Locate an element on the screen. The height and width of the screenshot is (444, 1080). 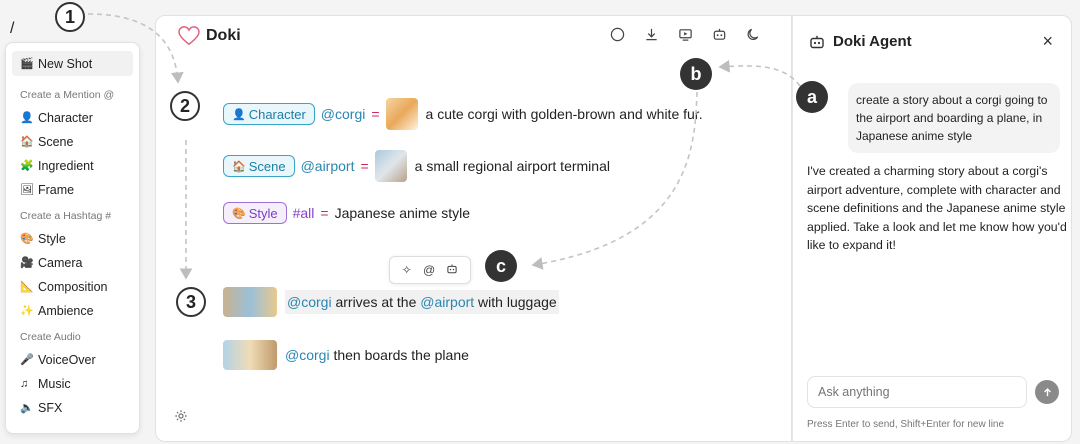
microphone-icon: 🎤 is located at coordinates (27, 360).